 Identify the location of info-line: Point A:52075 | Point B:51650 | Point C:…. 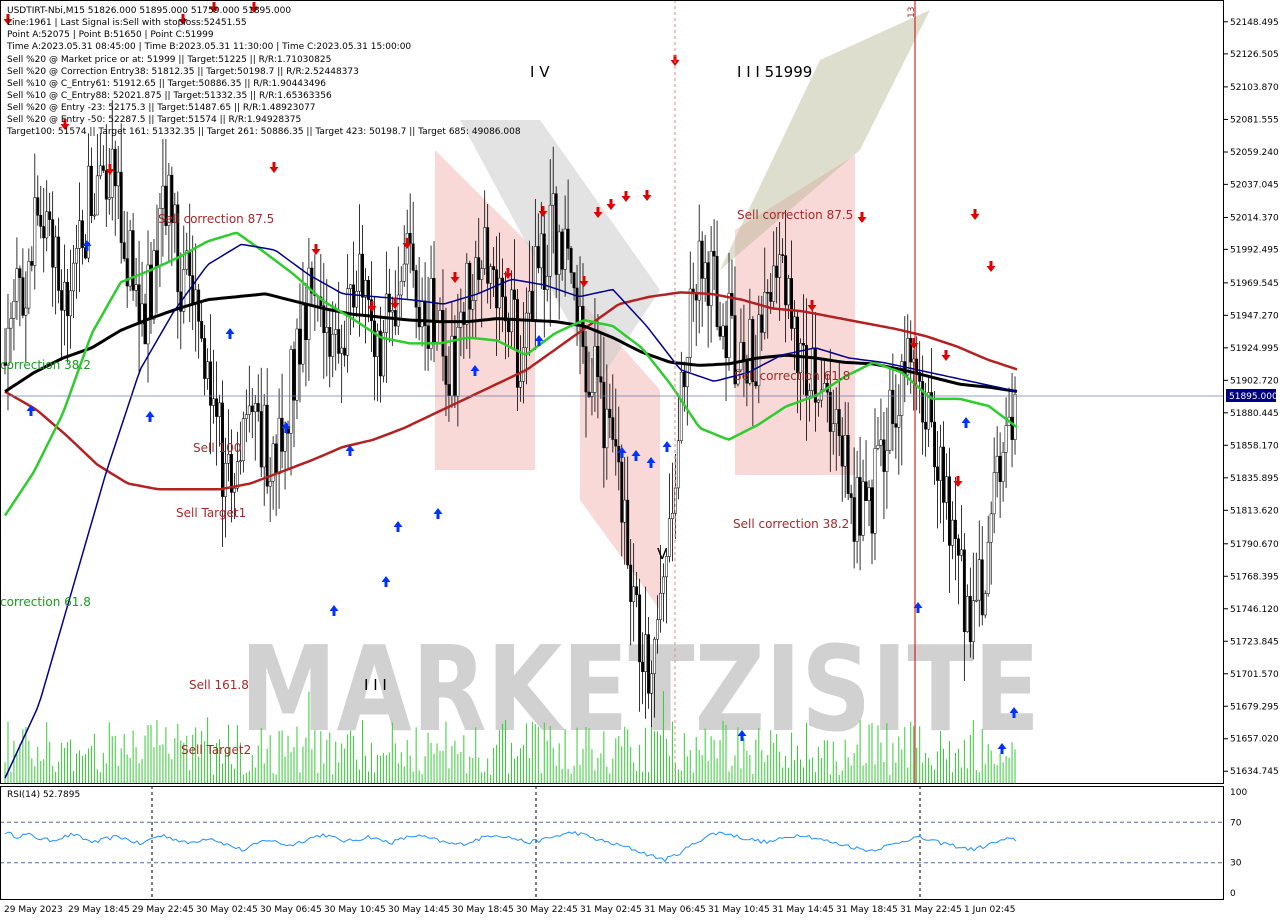
(110, 35).